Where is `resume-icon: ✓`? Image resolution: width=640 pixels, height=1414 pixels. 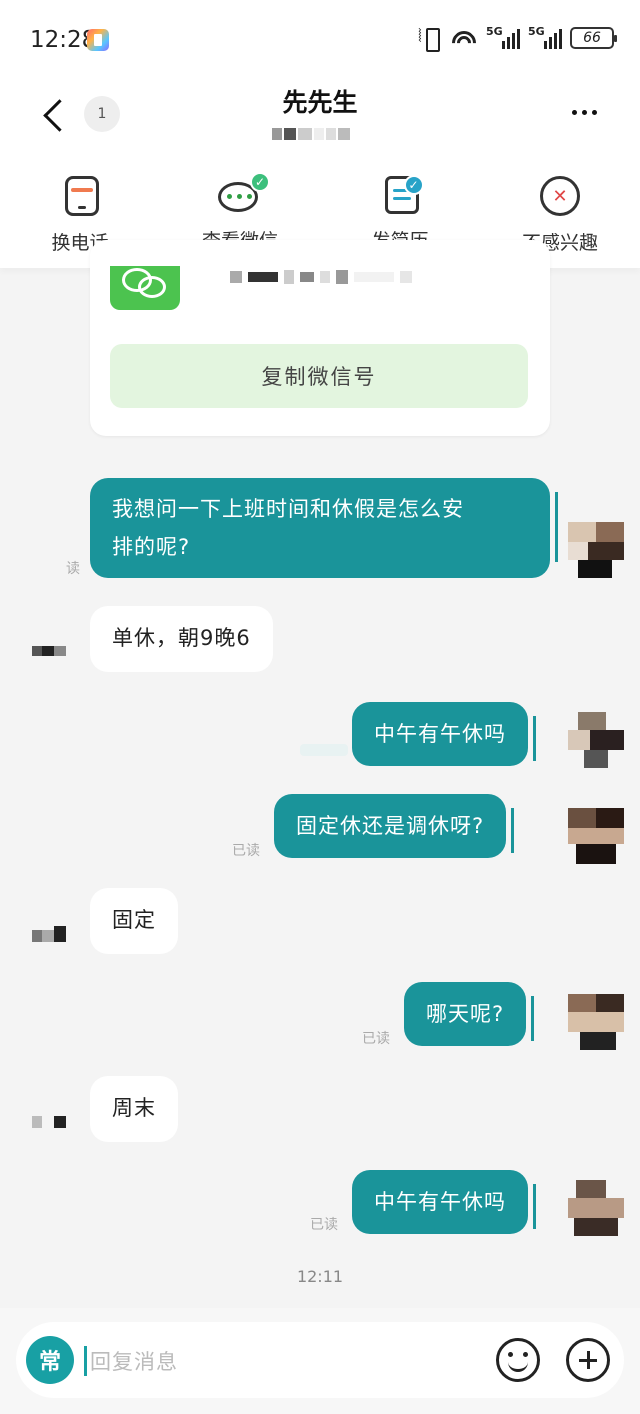
resume-icon: ✓ is located at coordinates (404, 194).